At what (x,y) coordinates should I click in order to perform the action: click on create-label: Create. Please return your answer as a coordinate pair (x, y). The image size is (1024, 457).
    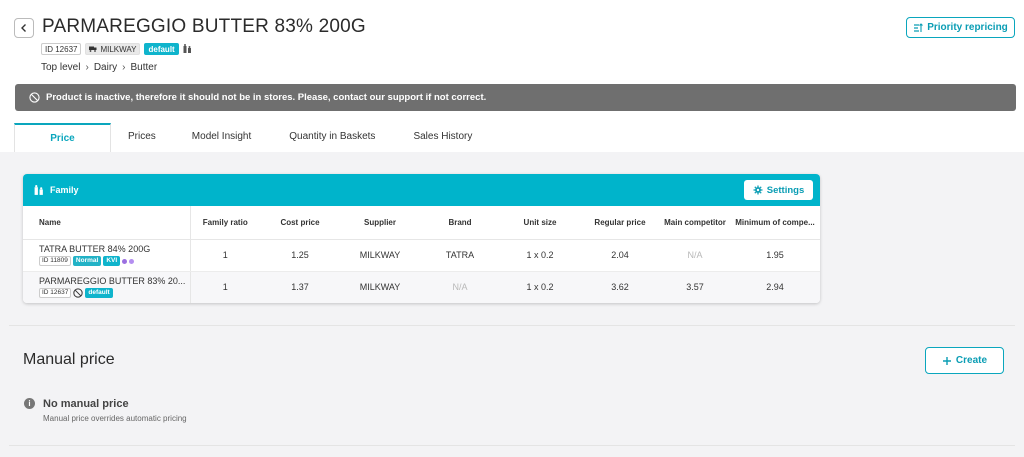
    Looking at the image, I should click on (971, 360).